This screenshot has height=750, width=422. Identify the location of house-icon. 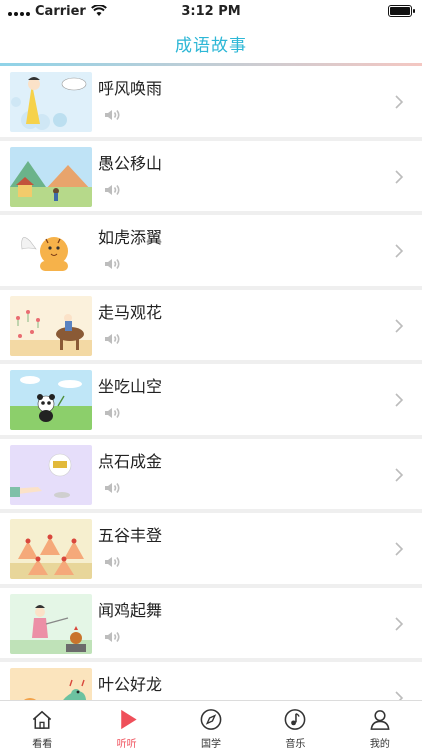
(42, 719).